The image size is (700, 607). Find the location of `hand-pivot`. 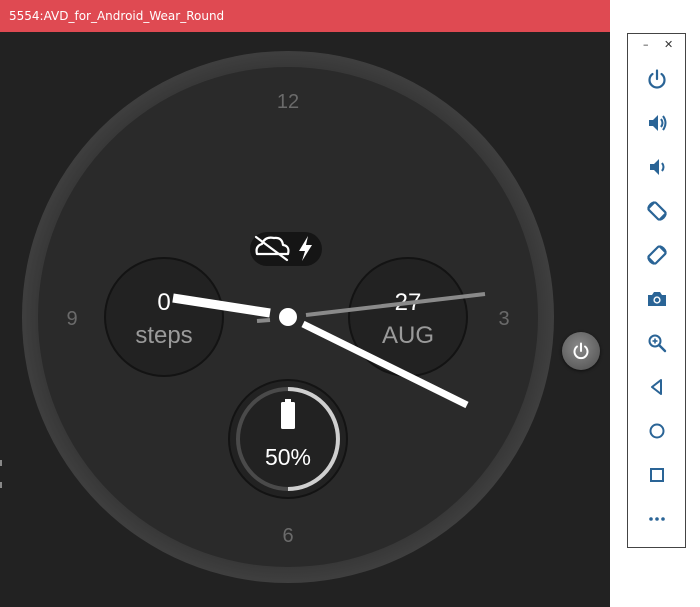

hand-pivot is located at coordinates (288, 317).